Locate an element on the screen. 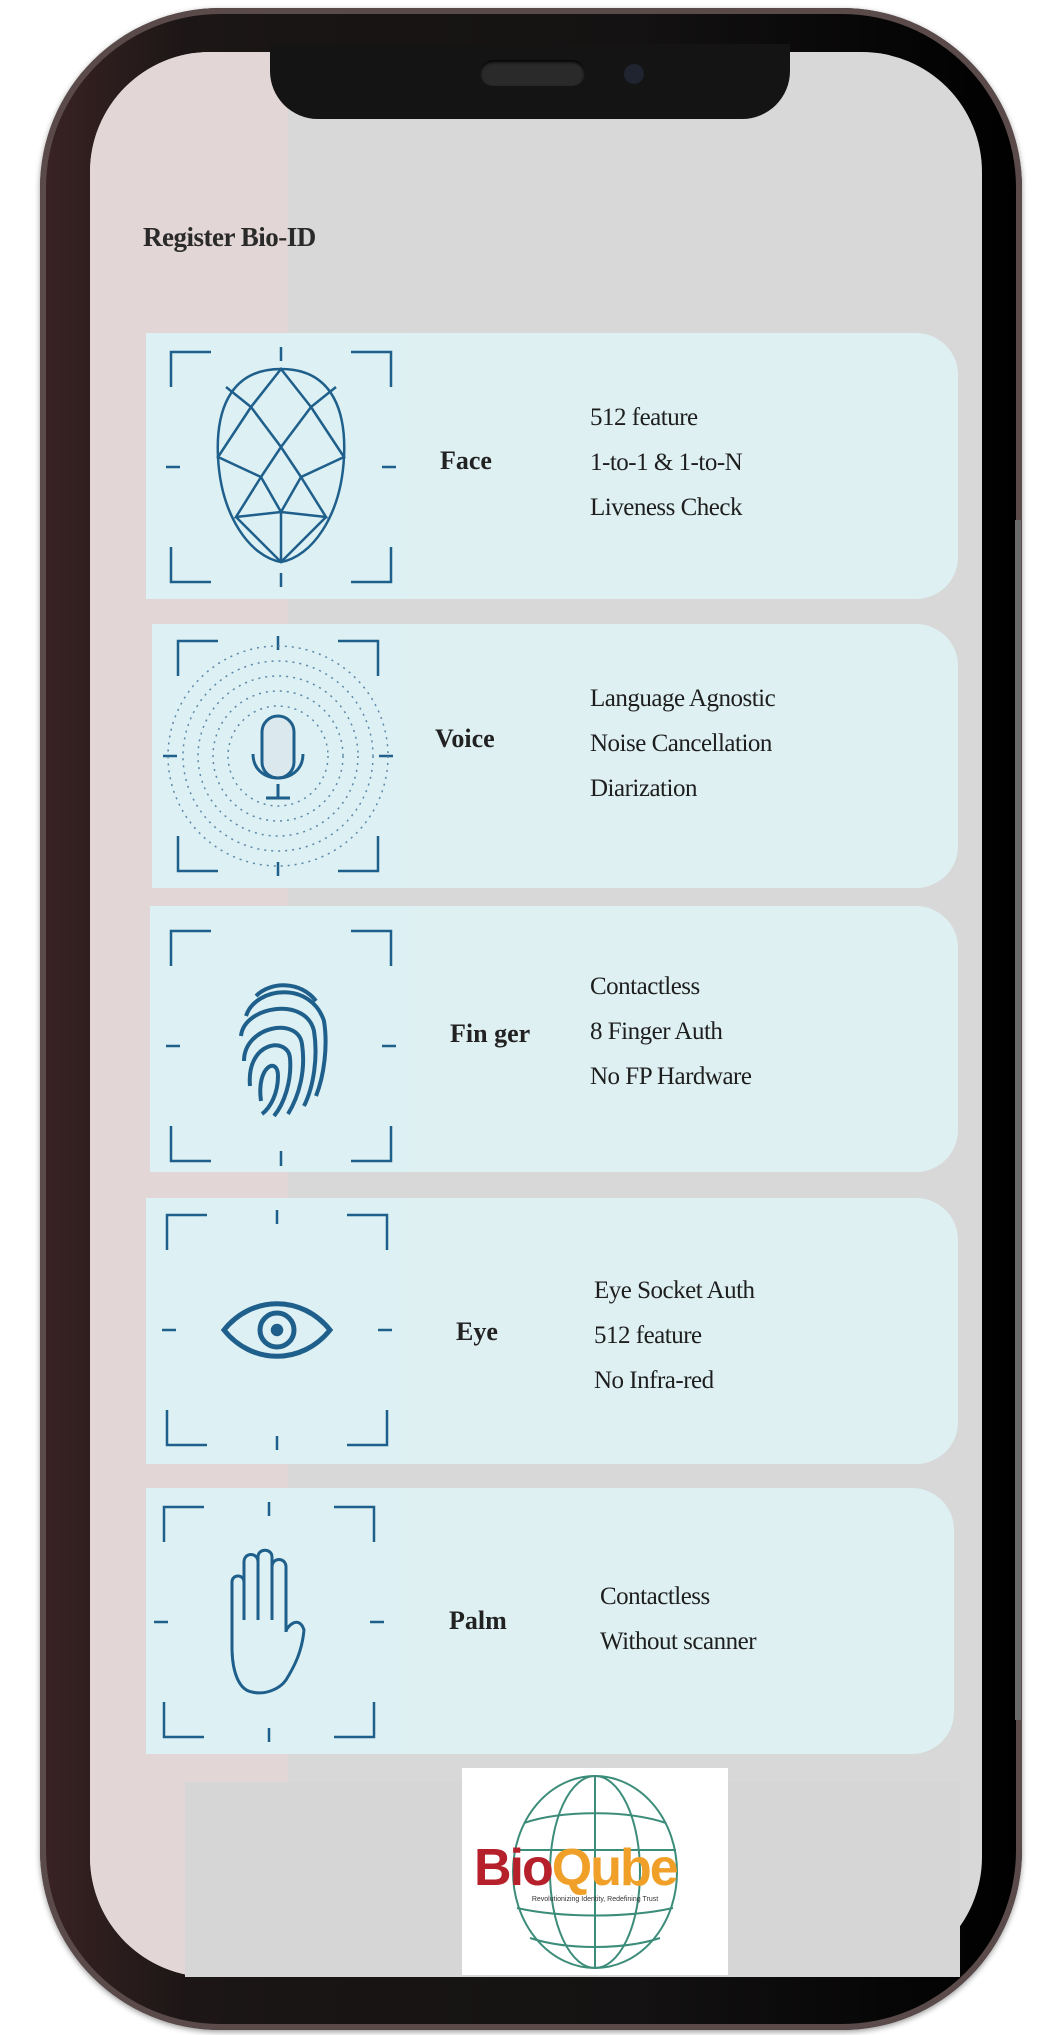  camera-icon is located at coordinates (634, 74).